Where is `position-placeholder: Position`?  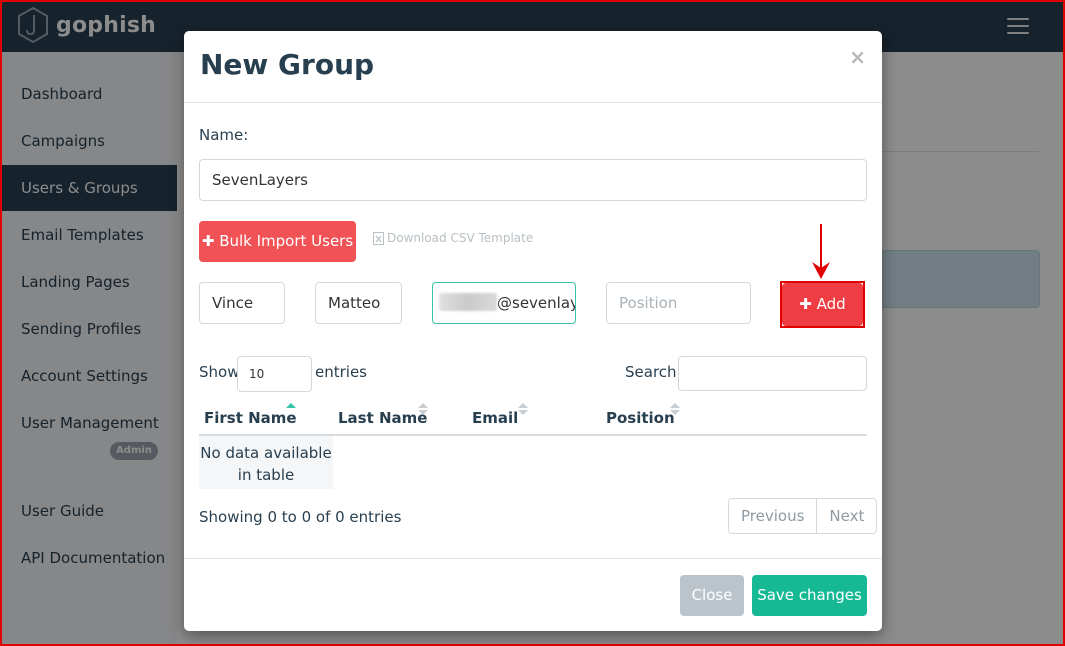 position-placeholder: Position is located at coordinates (648, 303).